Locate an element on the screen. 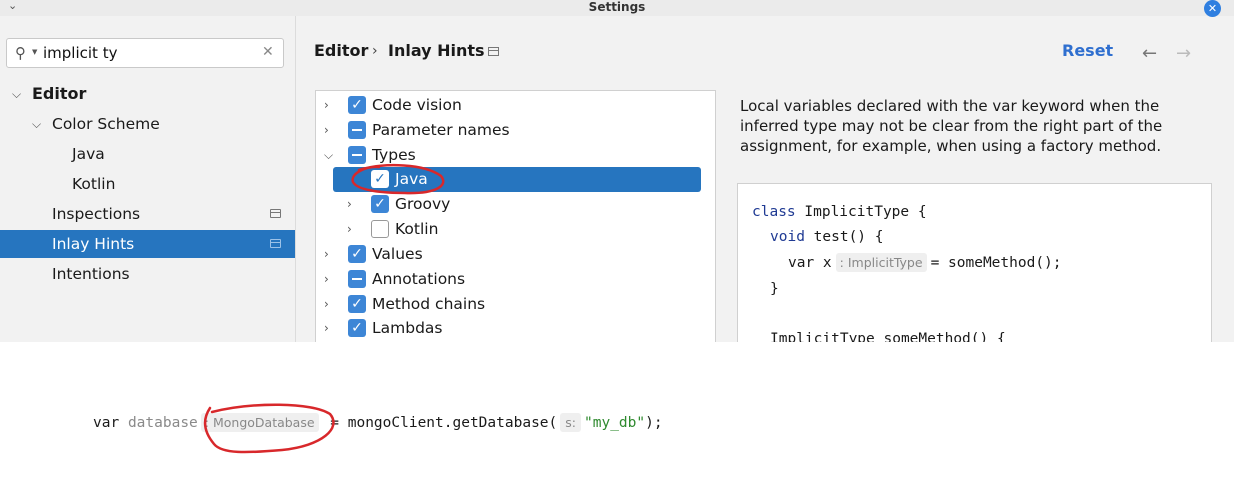  code-text: x is located at coordinates (823, 263).